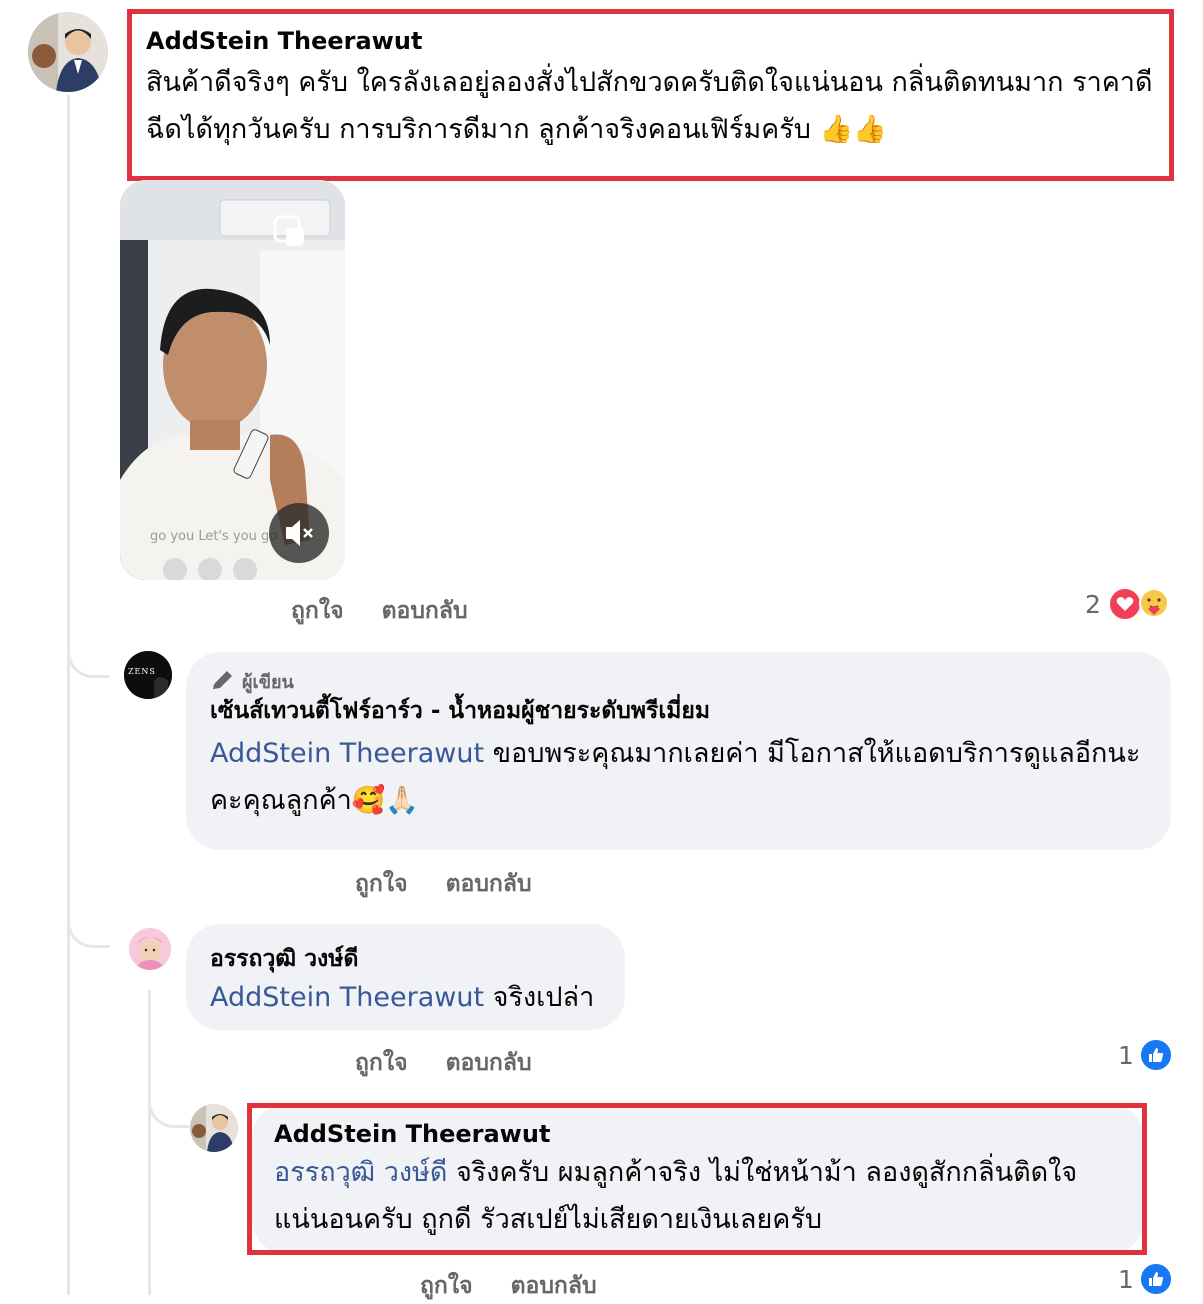 The height and width of the screenshot is (1304, 1203). Describe the element at coordinates (1093, 604) in the screenshot. I see `reaction-count: 2` at that location.